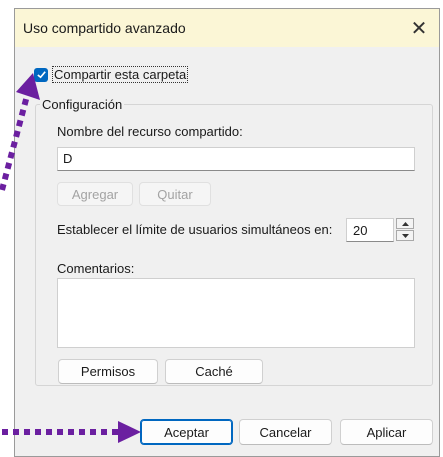 The width and height of the screenshot is (443, 457). What do you see at coordinates (214, 371) in the screenshot?
I see `cache-button: Caché` at bounding box center [214, 371].